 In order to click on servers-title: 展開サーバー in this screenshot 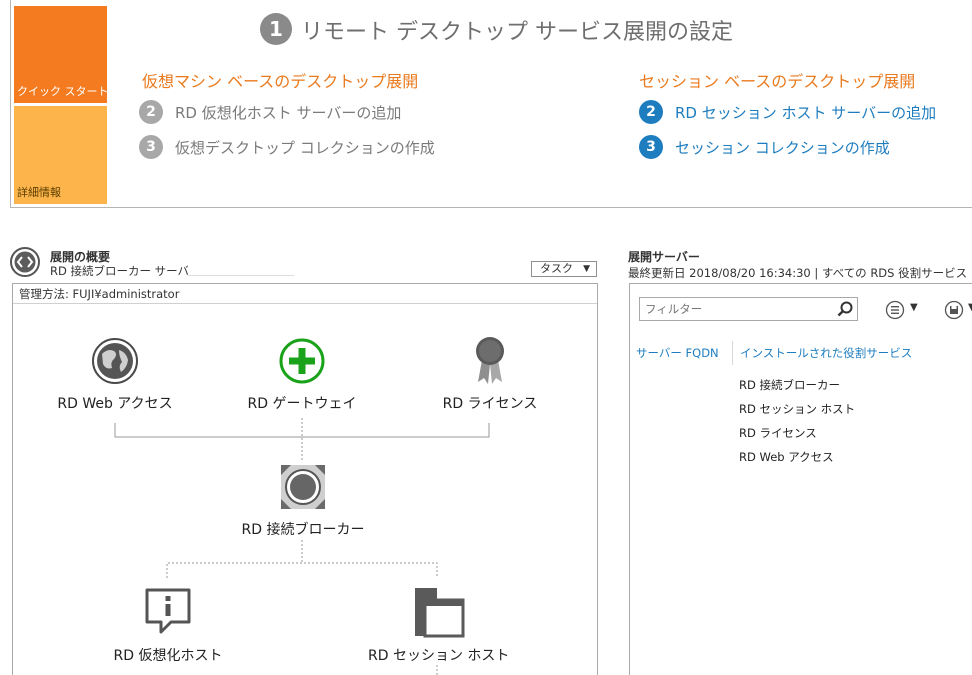, I will do `click(664, 257)`.